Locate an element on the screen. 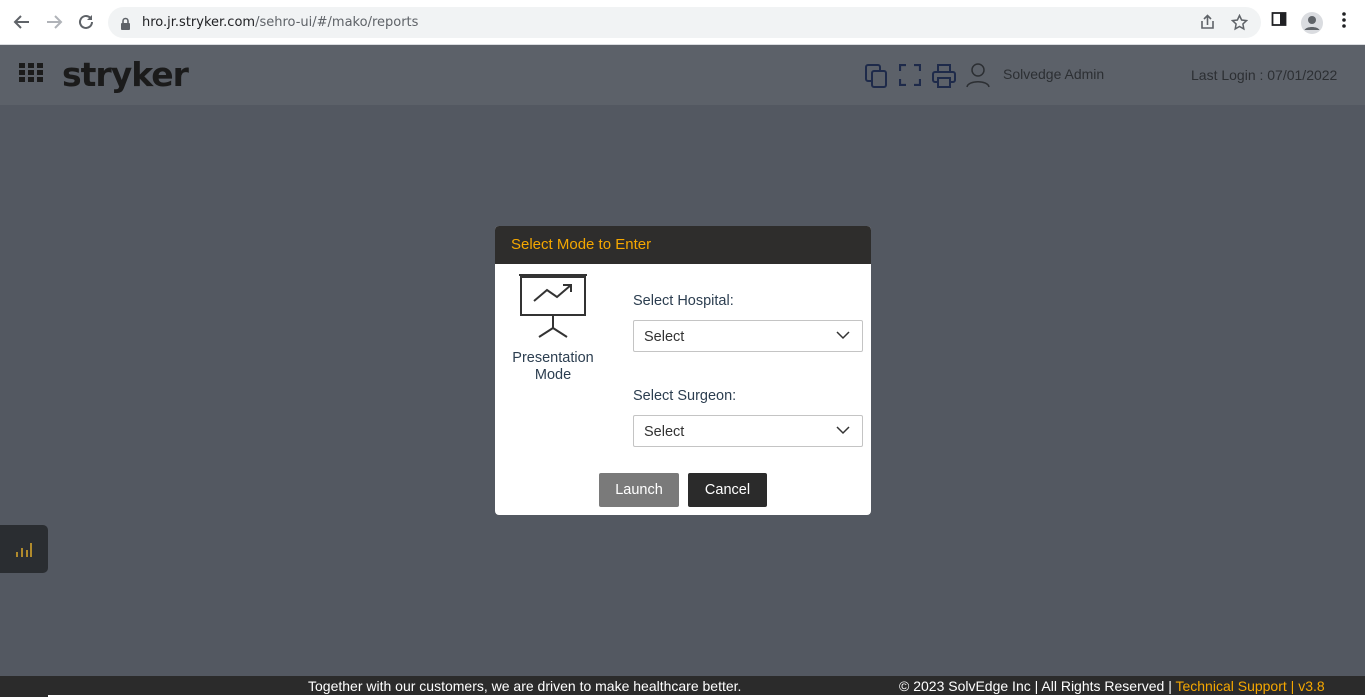 The image size is (1365, 697). hospital-label: Select Hospital: is located at coordinates (683, 301).